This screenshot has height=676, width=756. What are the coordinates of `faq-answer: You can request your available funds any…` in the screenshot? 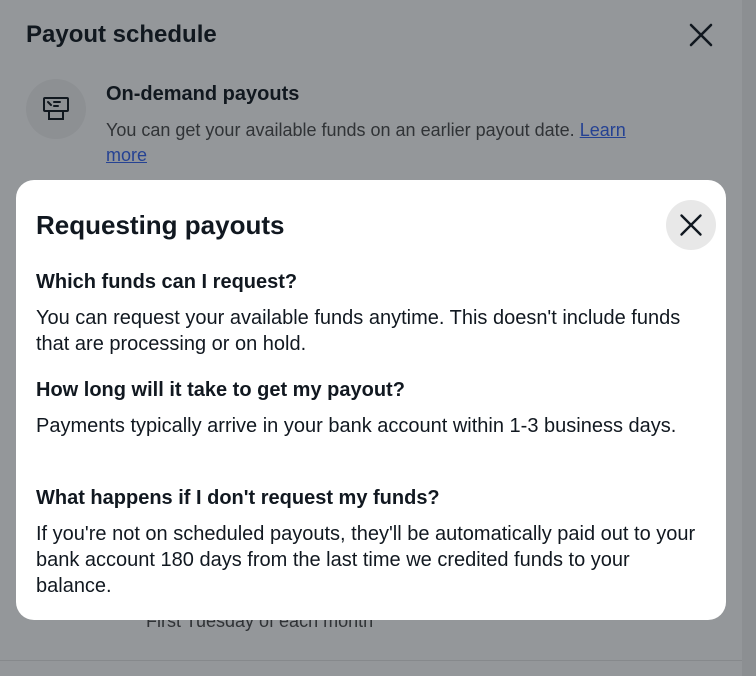 It's located at (358, 331).